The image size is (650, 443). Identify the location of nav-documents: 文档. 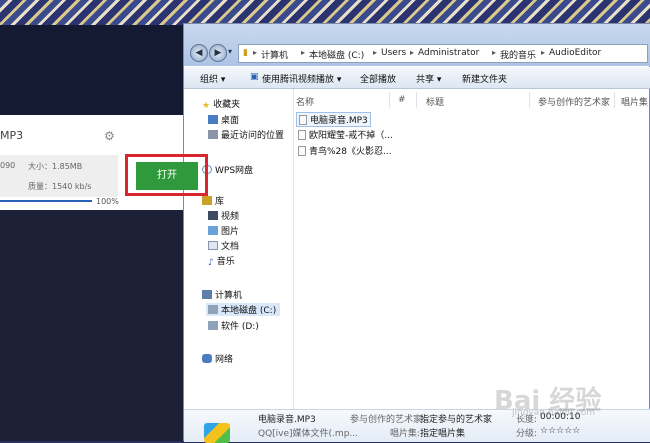
(223, 245).